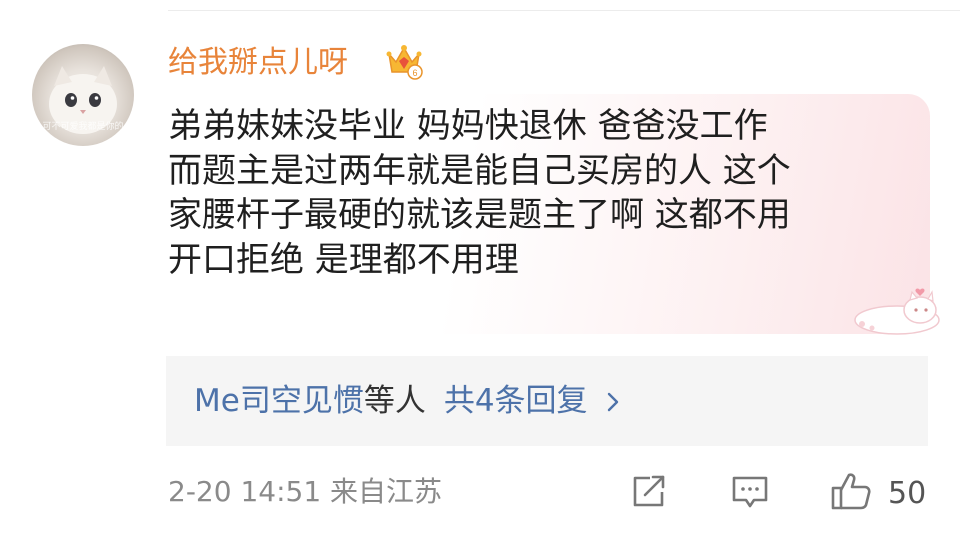 This screenshot has width=960, height=544. Describe the element at coordinates (649, 492) in the screenshot. I see `share-icon` at that location.